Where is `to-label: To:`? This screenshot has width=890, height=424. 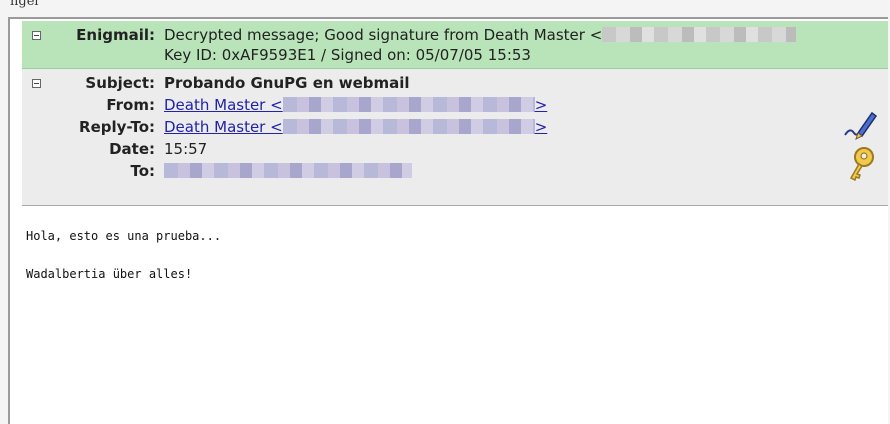
to-label: To: is located at coordinates (142, 171).